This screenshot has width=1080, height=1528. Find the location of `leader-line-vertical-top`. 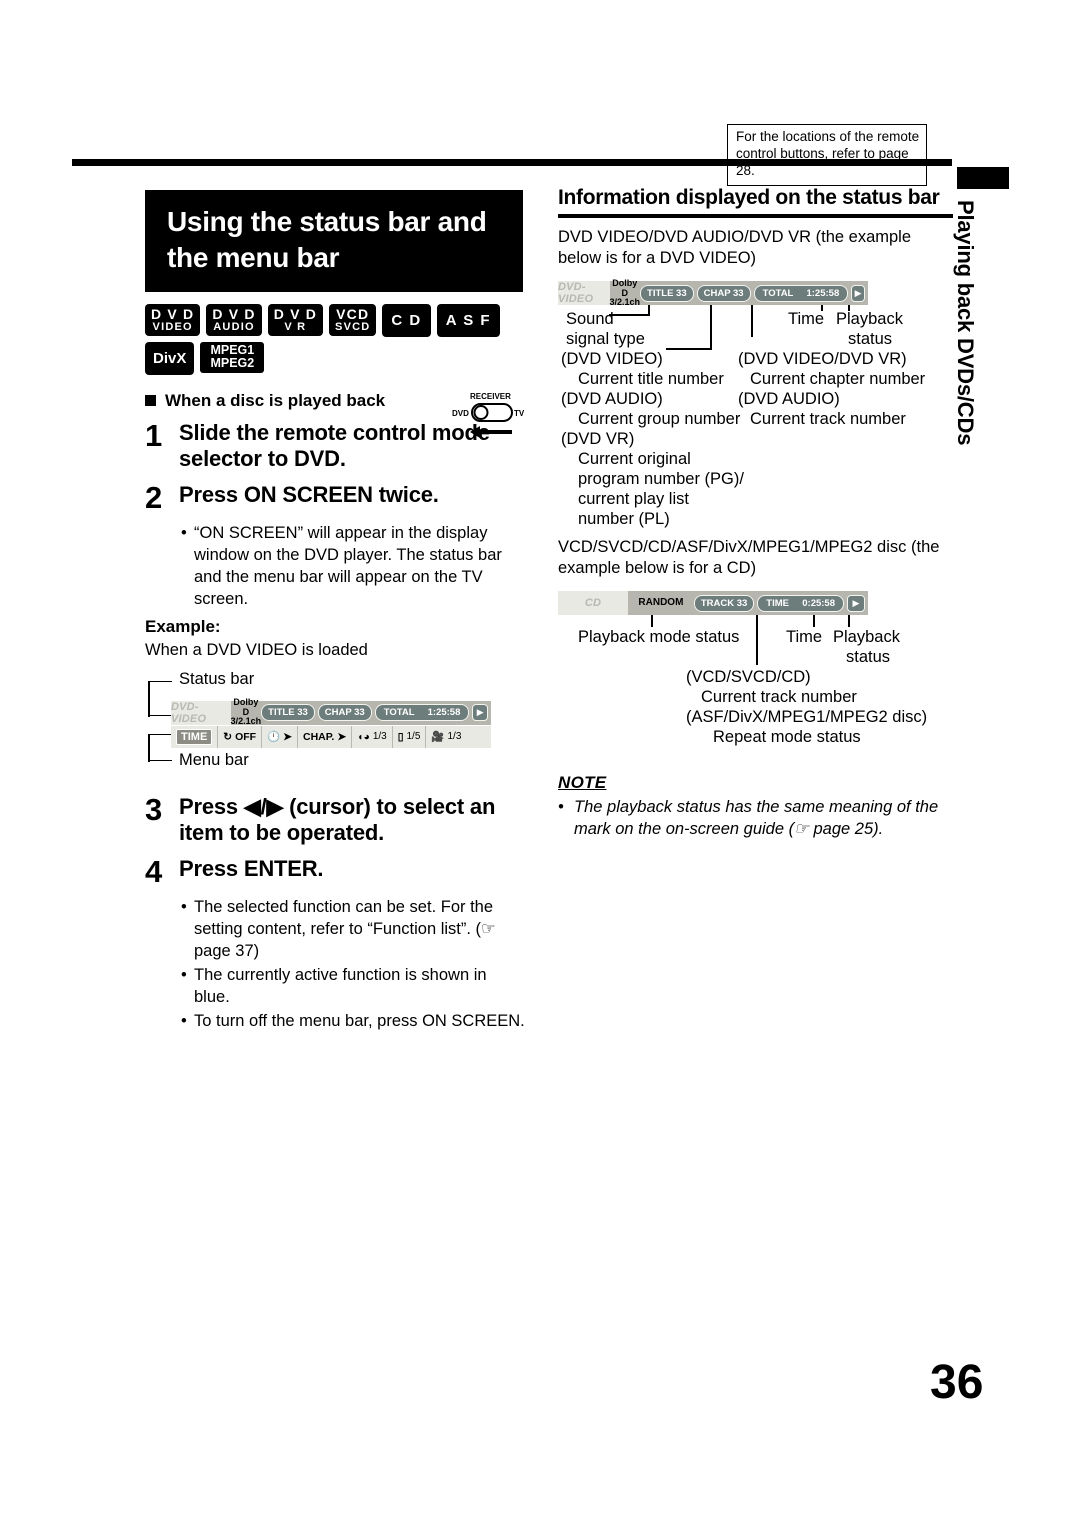

leader-line-vertical-top is located at coordinates (149, 699).